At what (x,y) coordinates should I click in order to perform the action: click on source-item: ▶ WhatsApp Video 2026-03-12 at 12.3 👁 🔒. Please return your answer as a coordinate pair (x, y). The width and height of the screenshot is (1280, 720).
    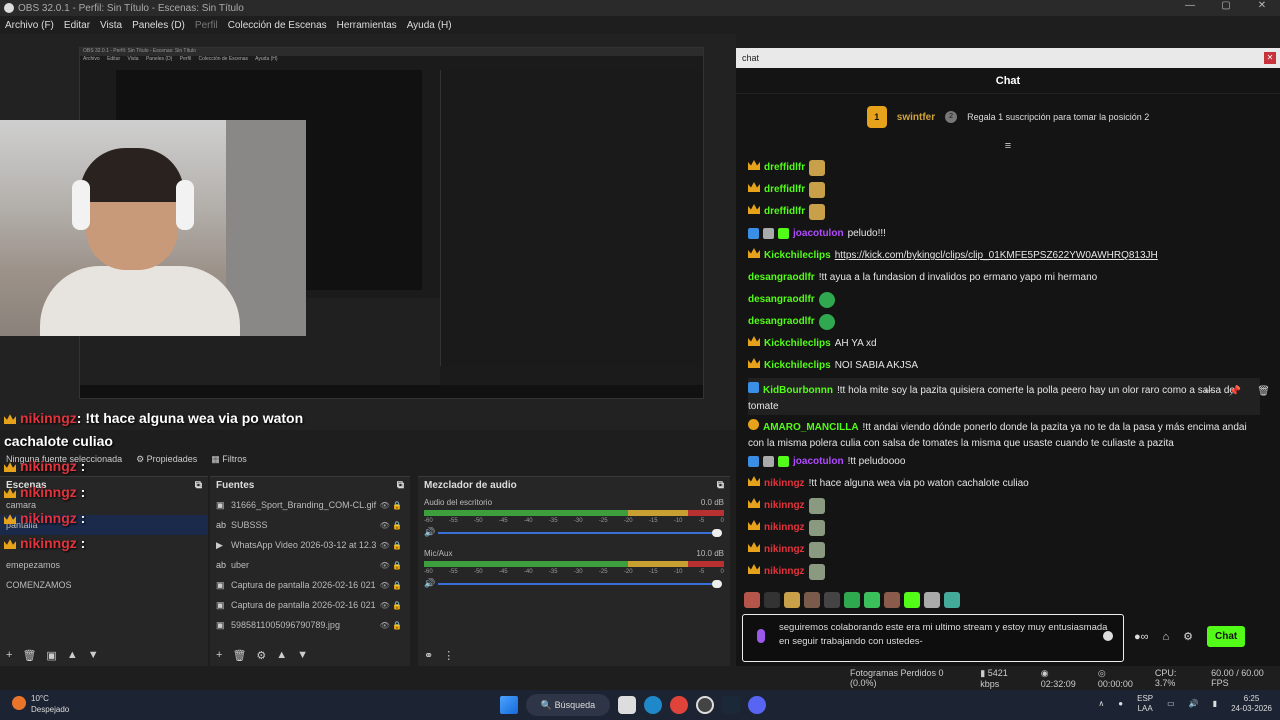
    Looking at the image, I should click on (310, 545).